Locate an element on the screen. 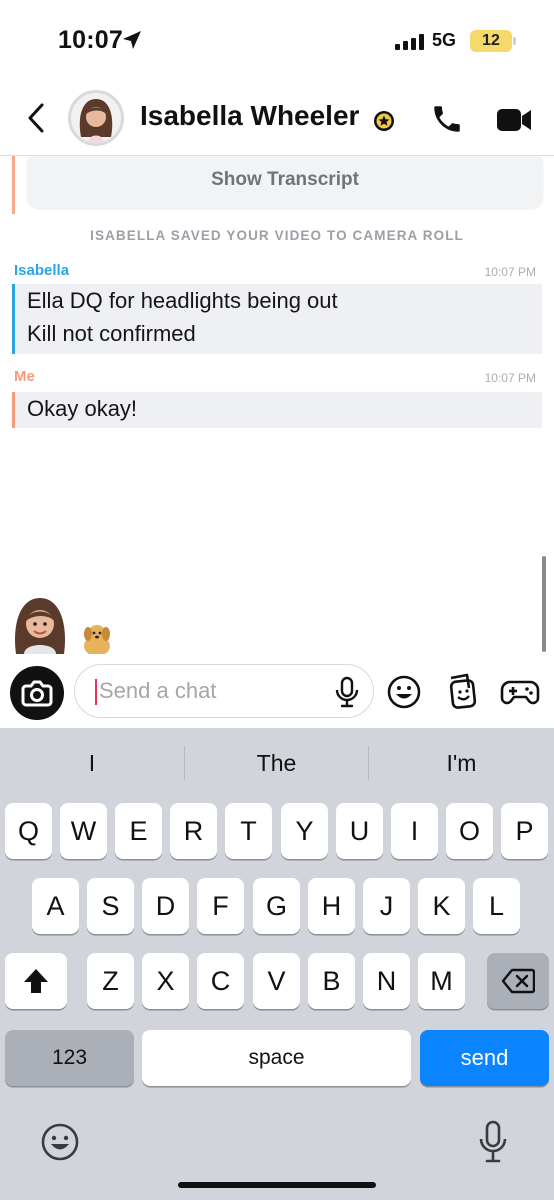 This screenshot has height=1200, width=554. sender-label-me: Me is located at coordinates (24, 376).